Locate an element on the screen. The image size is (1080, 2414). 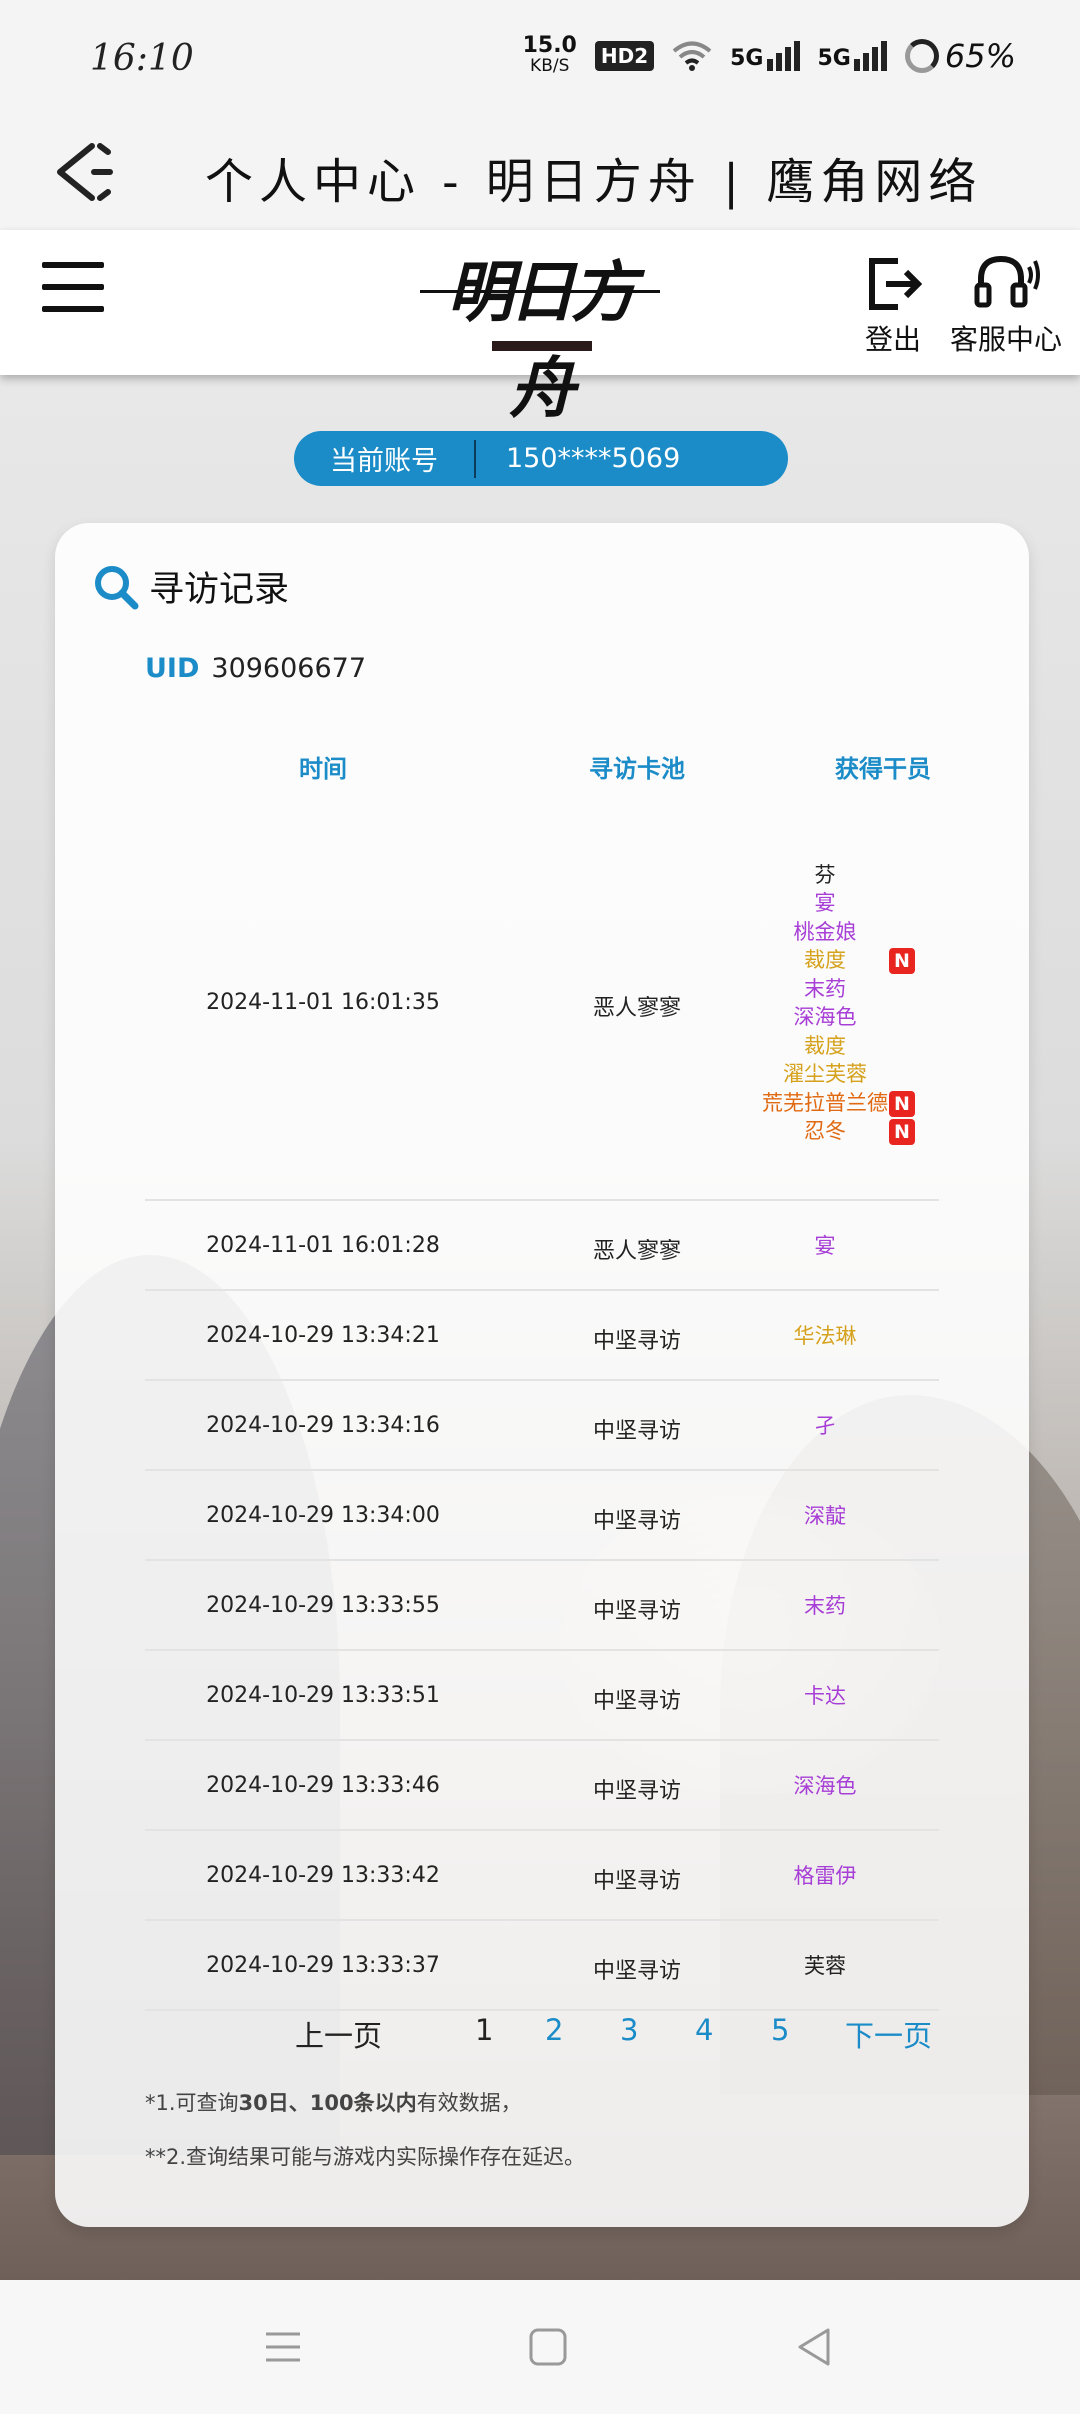
record-operators: 末药 is located at coordinates (825, 1606).